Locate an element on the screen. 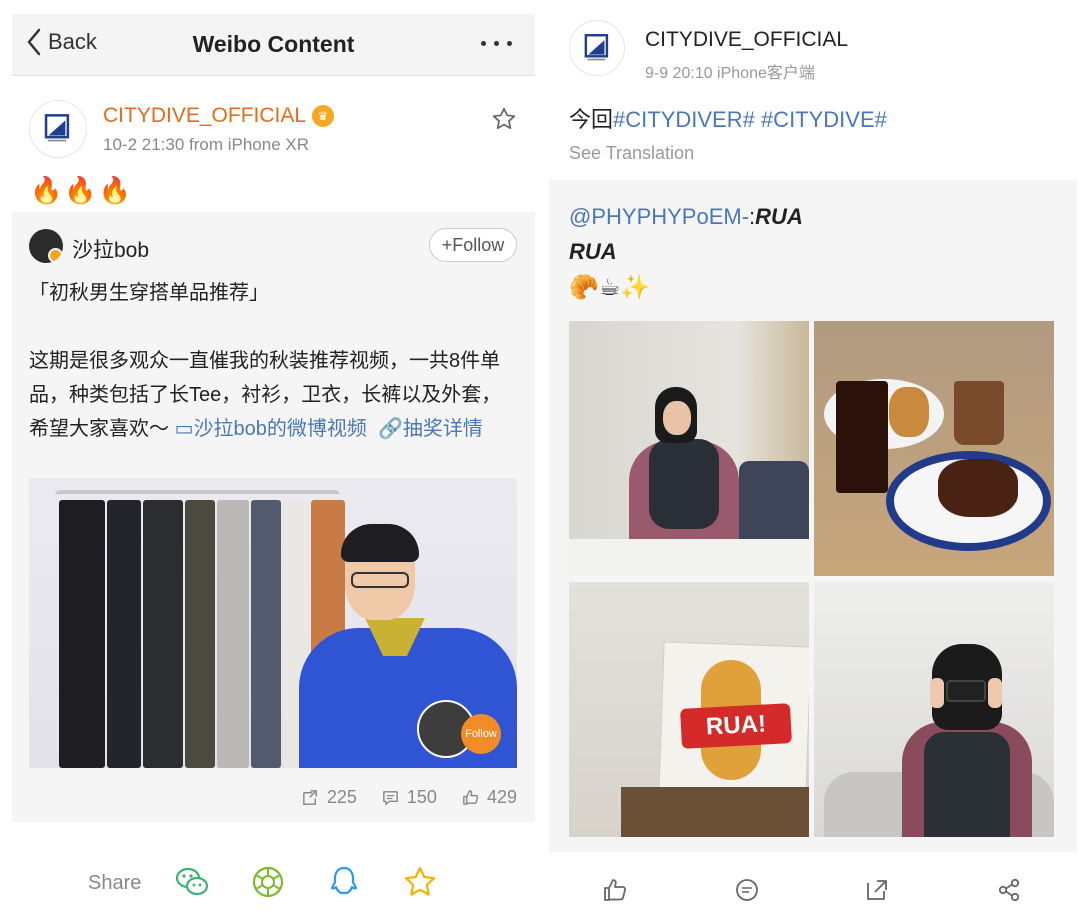  wechat-icon is located at coordinates (192, 882).